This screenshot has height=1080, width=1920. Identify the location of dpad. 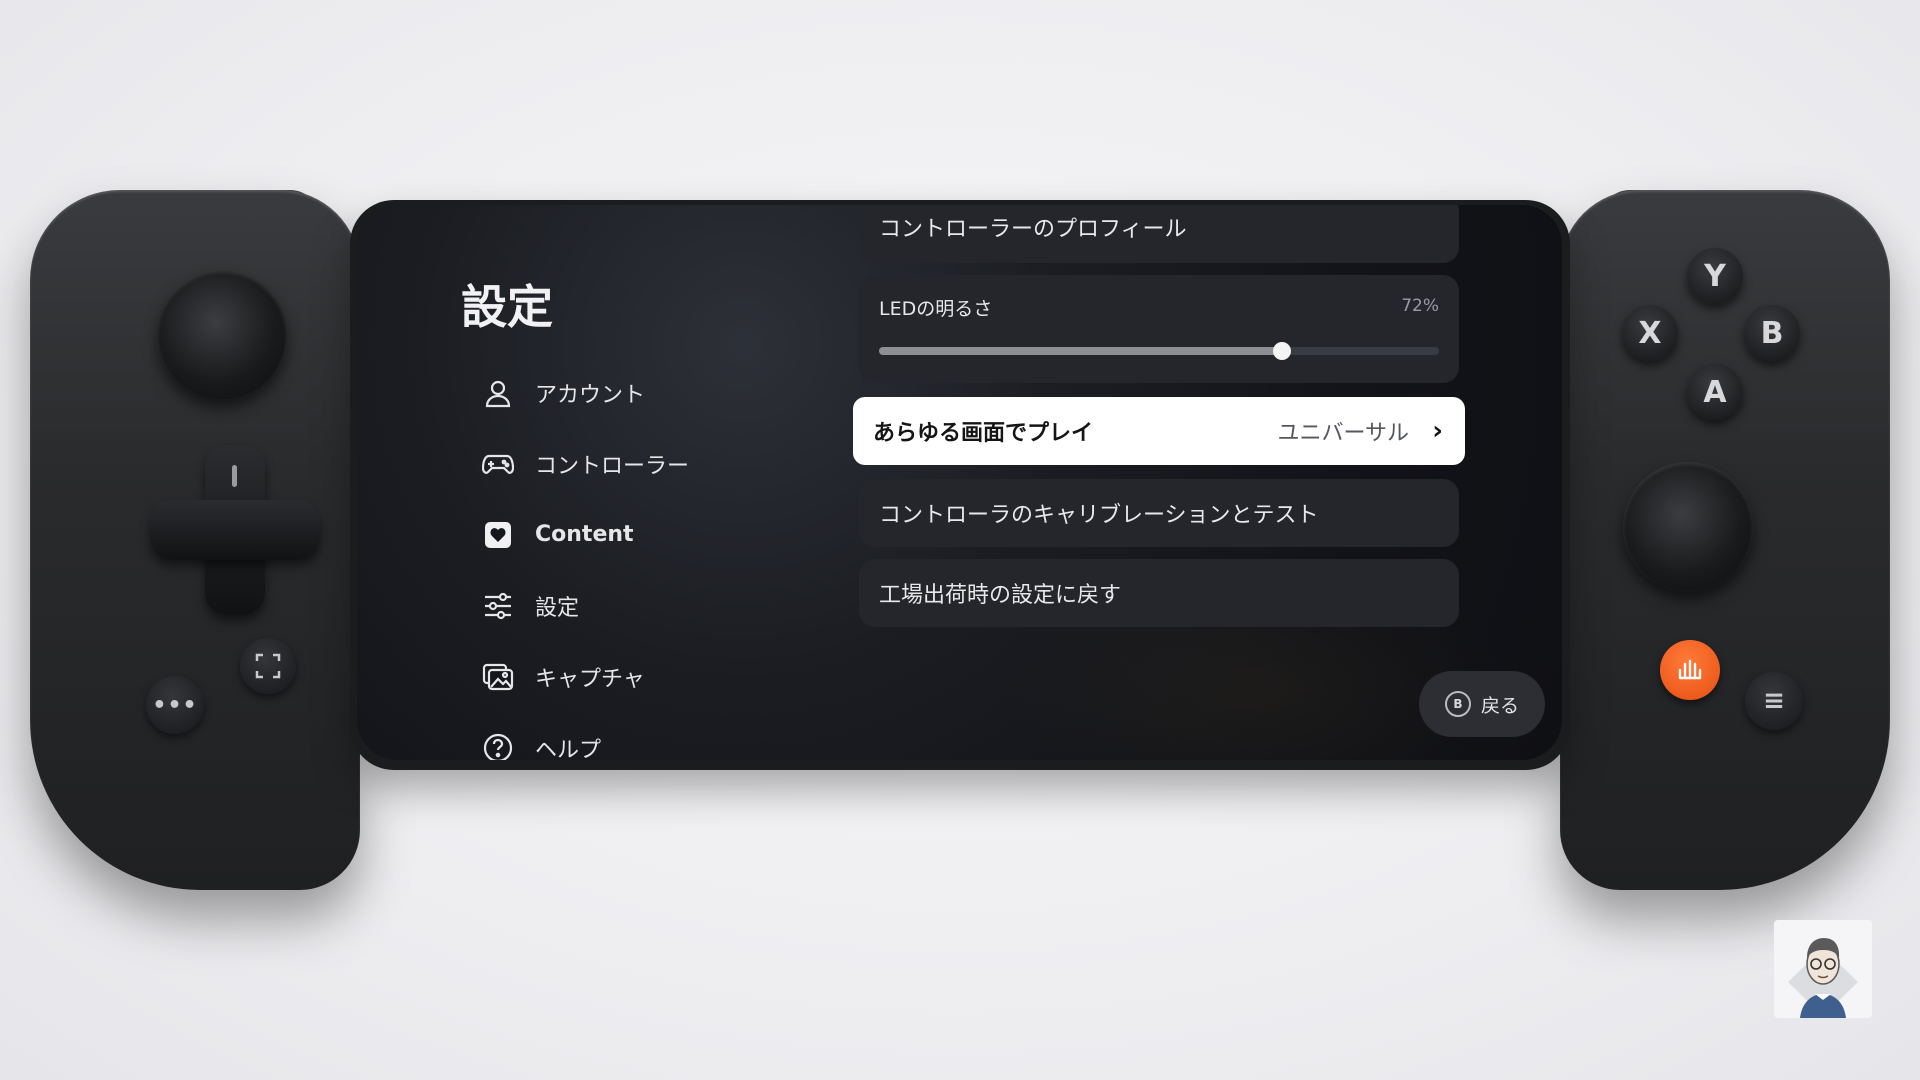
(235, 530).